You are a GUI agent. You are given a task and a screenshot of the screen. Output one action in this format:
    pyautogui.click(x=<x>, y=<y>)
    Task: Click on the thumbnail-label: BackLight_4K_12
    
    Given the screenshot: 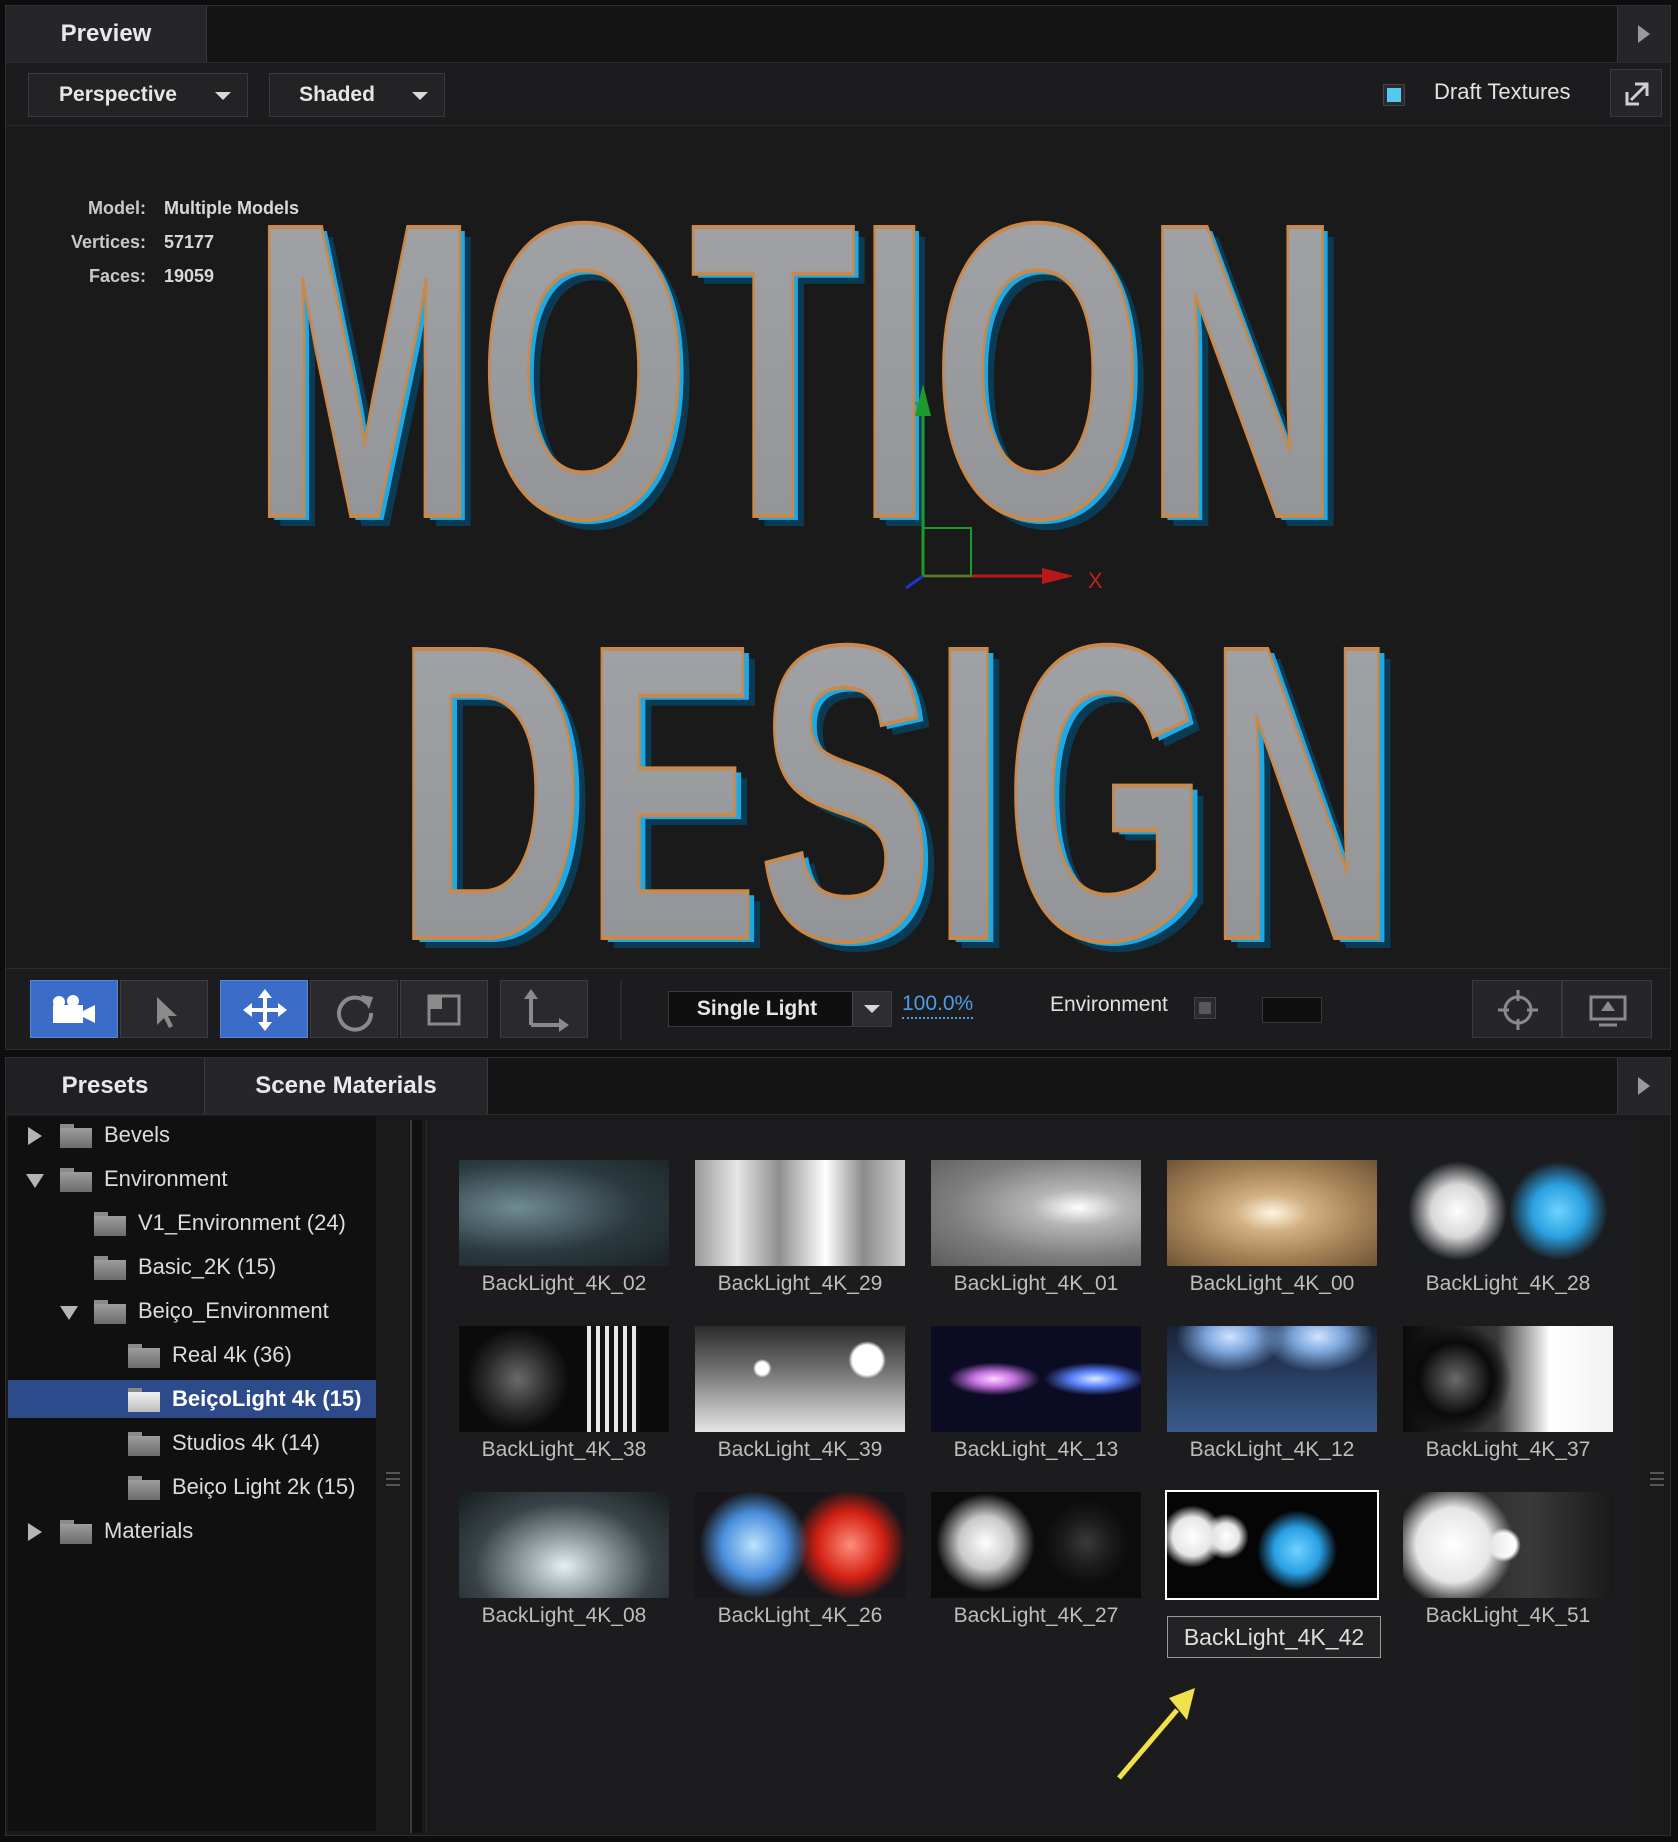 What is the action you would take?
    pyautogui.click(x=1272, y=1449)
    